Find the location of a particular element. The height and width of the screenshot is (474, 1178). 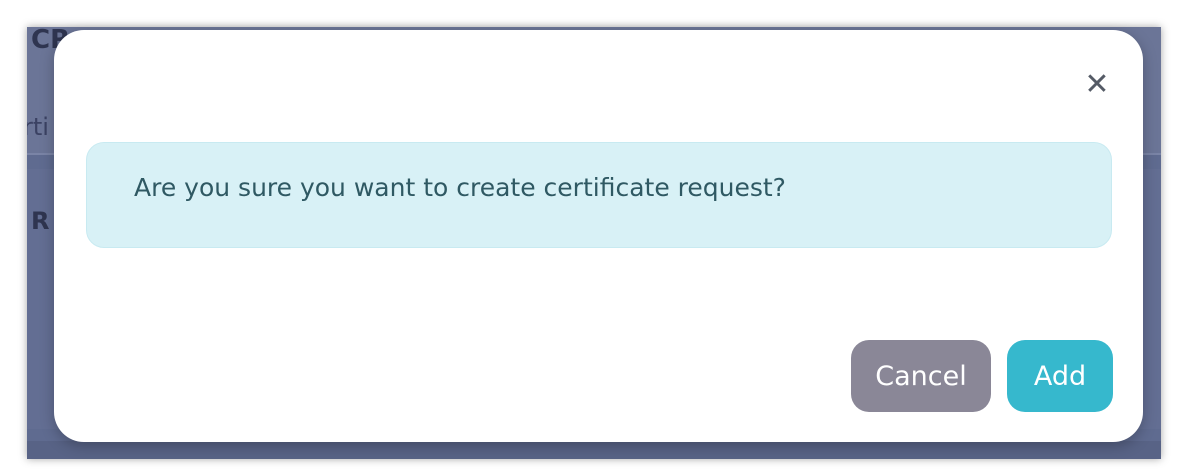

add-button: Add is located at coordinates (1060, 376).